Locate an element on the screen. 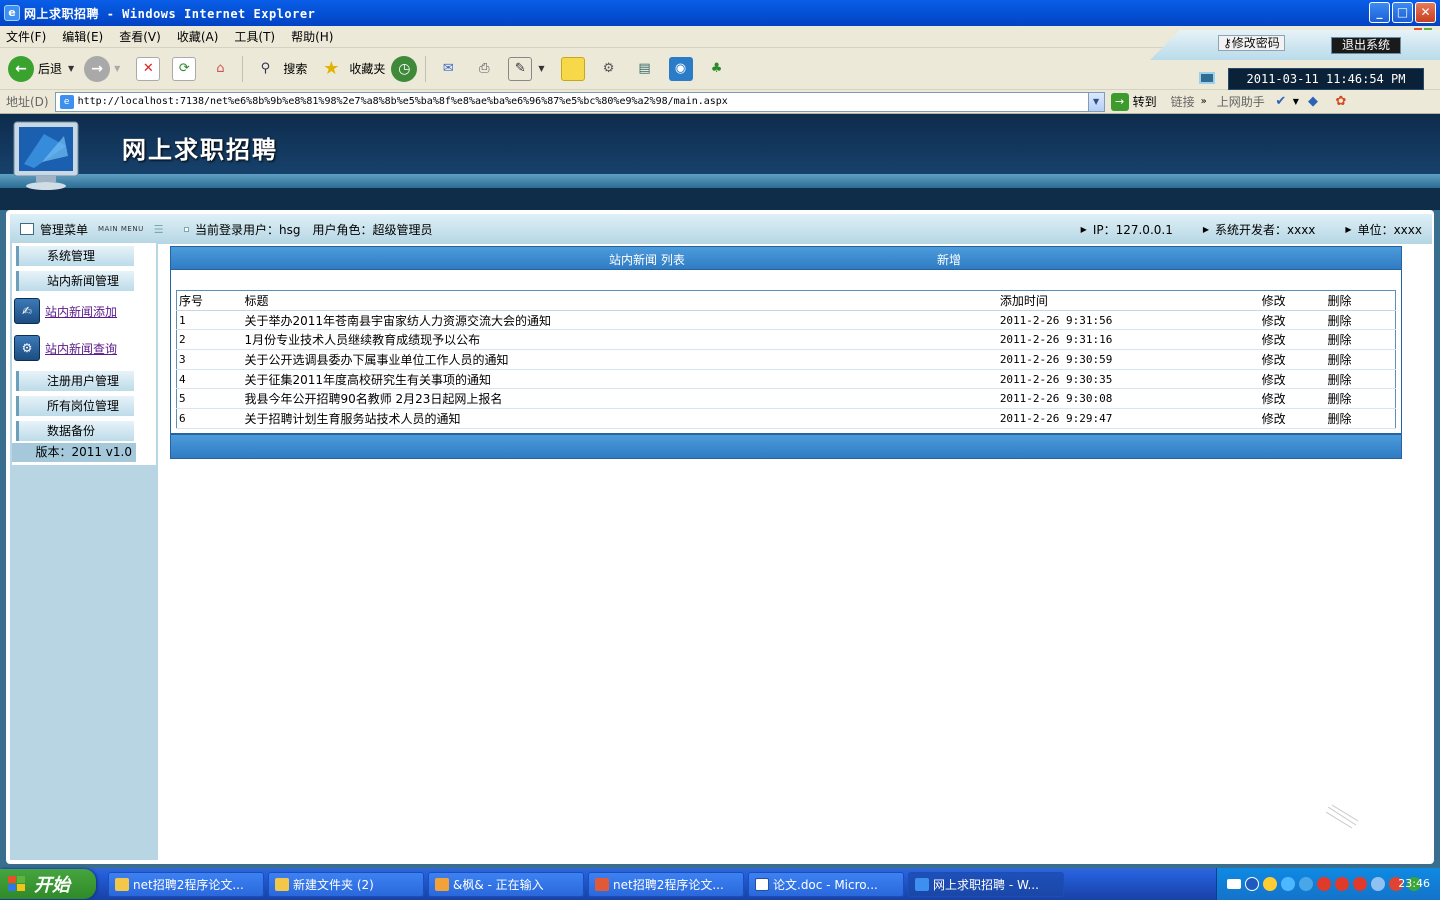 The width and height of the screenshot is (1440, 900). add-news-link: 新增 is located at coordinates (949, 259).